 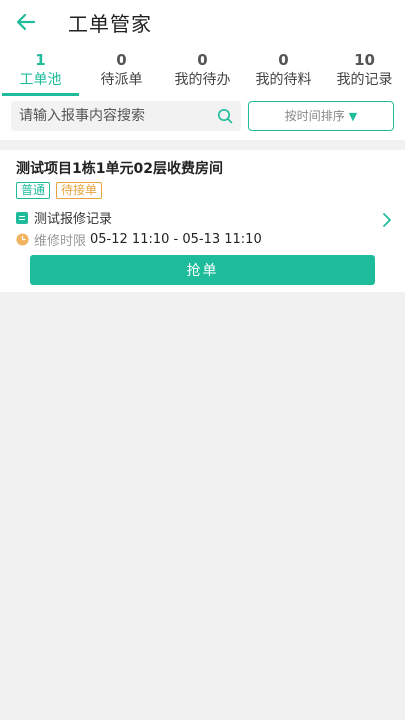 I want to click on search-box, so click(x=126, y=116).